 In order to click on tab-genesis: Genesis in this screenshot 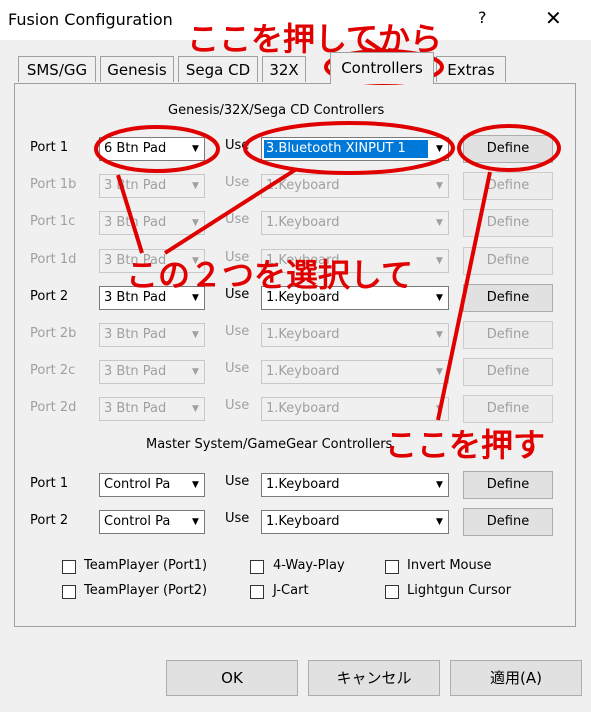, I will do `click(137, 69)`.